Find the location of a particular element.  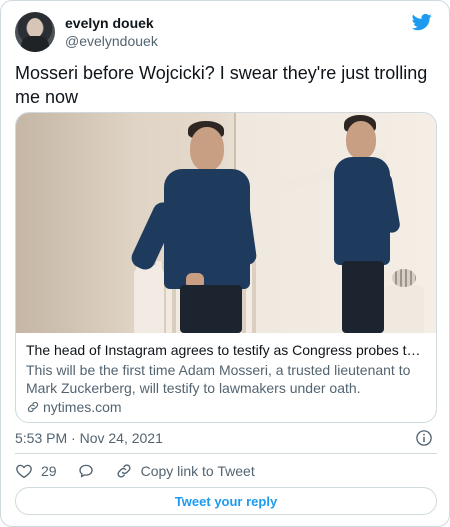

timestamp-row: 5:53 PM · Nov 24, 2021 is located at coordinates (226, 439).